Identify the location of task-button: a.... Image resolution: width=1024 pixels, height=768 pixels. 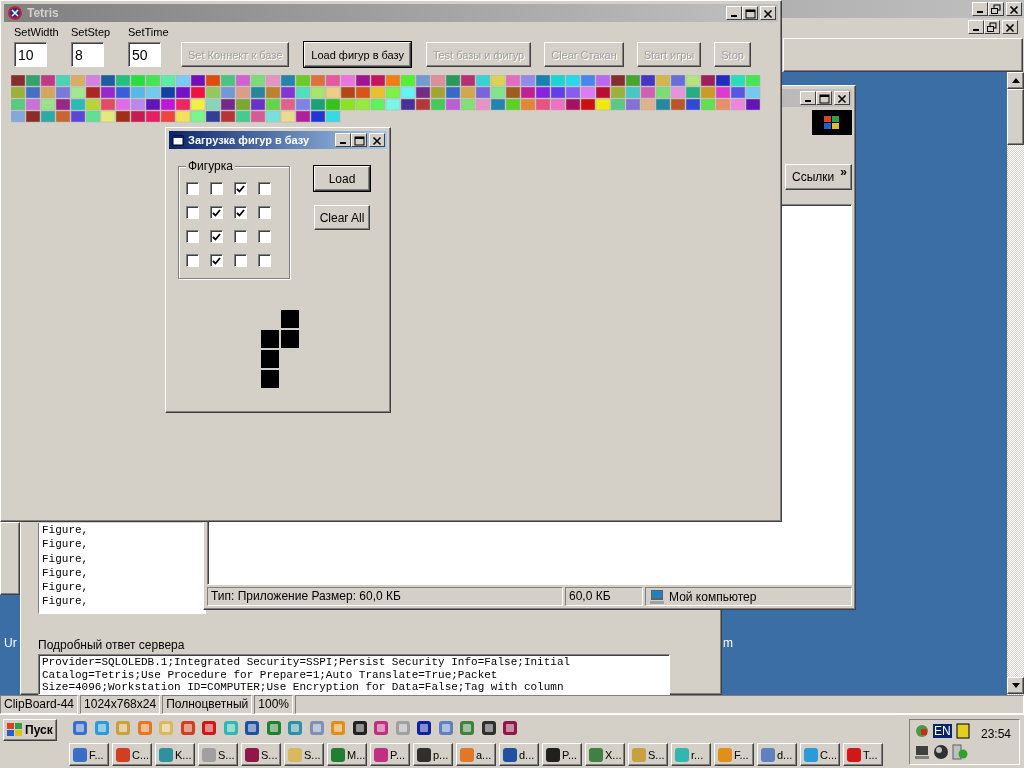
(476, 754).